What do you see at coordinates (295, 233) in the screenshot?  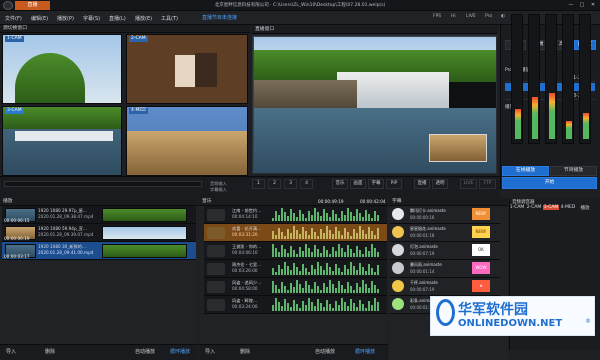 I see `audio-row-selected: 欢喜 - 花开满... 00:03:31:20` at bounding box center [295, 233].